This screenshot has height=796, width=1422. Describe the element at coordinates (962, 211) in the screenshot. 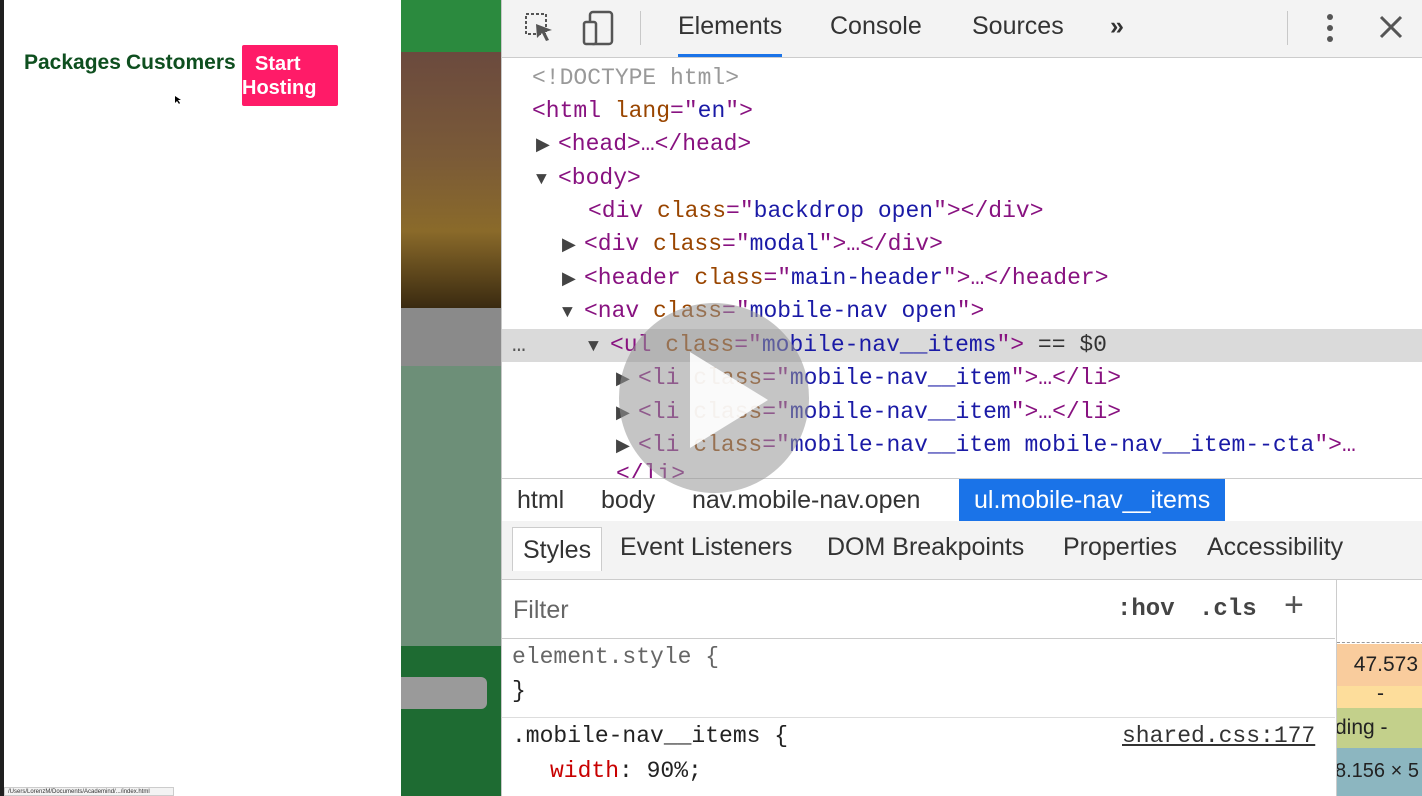

I see `dom-backdrop-node: <div class="backdrop open"></div>` at that location.